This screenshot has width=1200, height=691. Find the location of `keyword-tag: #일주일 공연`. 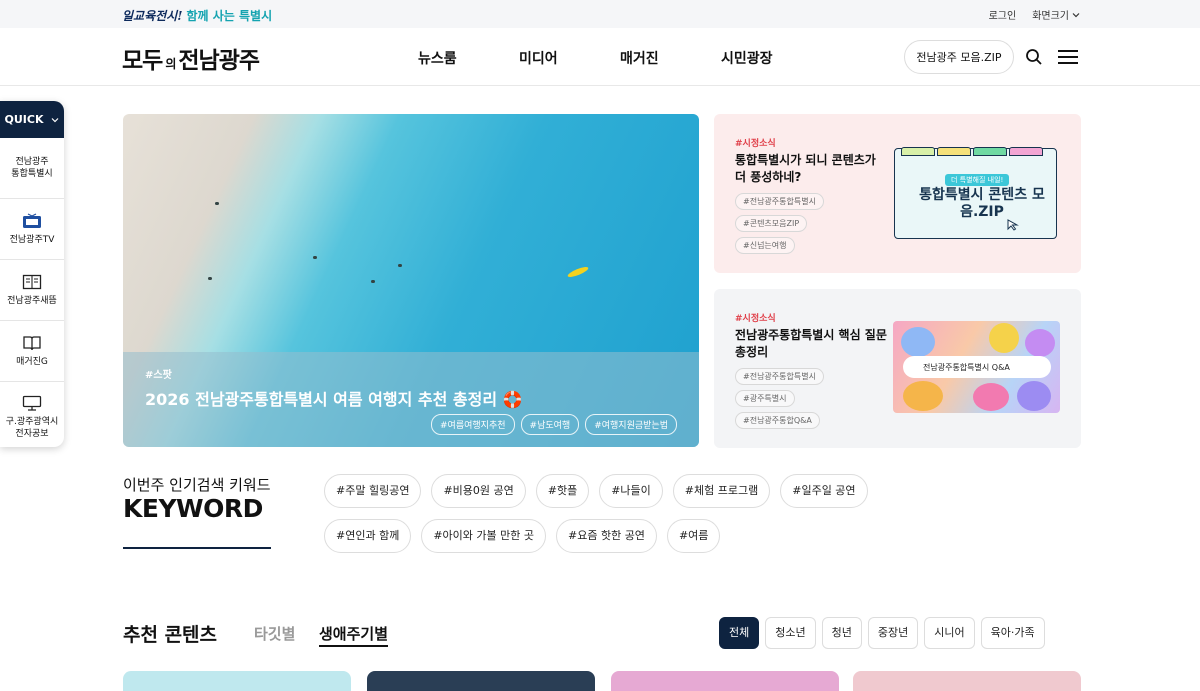

keyword-tag: #일주일 공연 is located at coordinates (824, 491).